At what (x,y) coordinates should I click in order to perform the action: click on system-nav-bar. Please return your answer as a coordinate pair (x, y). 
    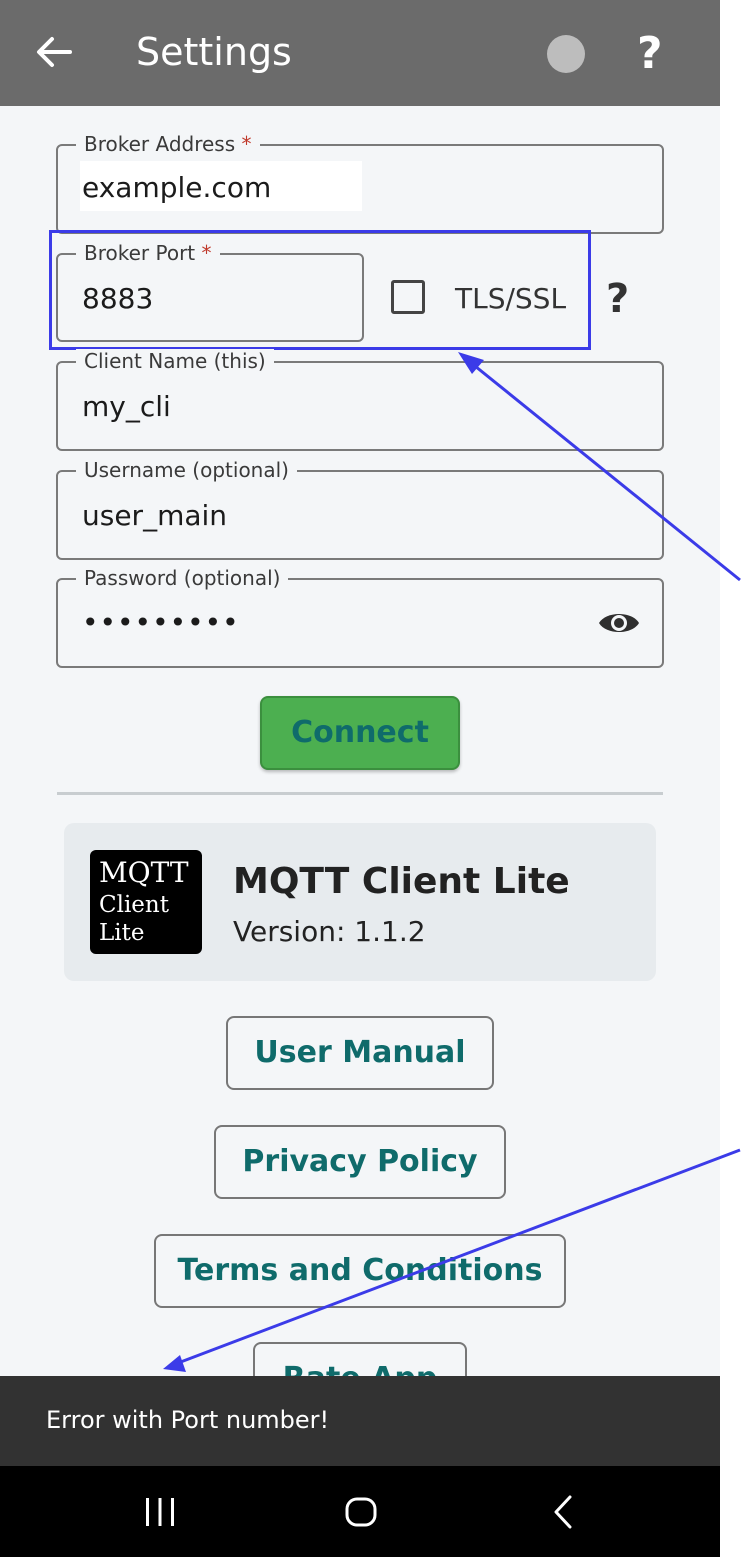
    Looking at the image, I should click on (360, 1511).